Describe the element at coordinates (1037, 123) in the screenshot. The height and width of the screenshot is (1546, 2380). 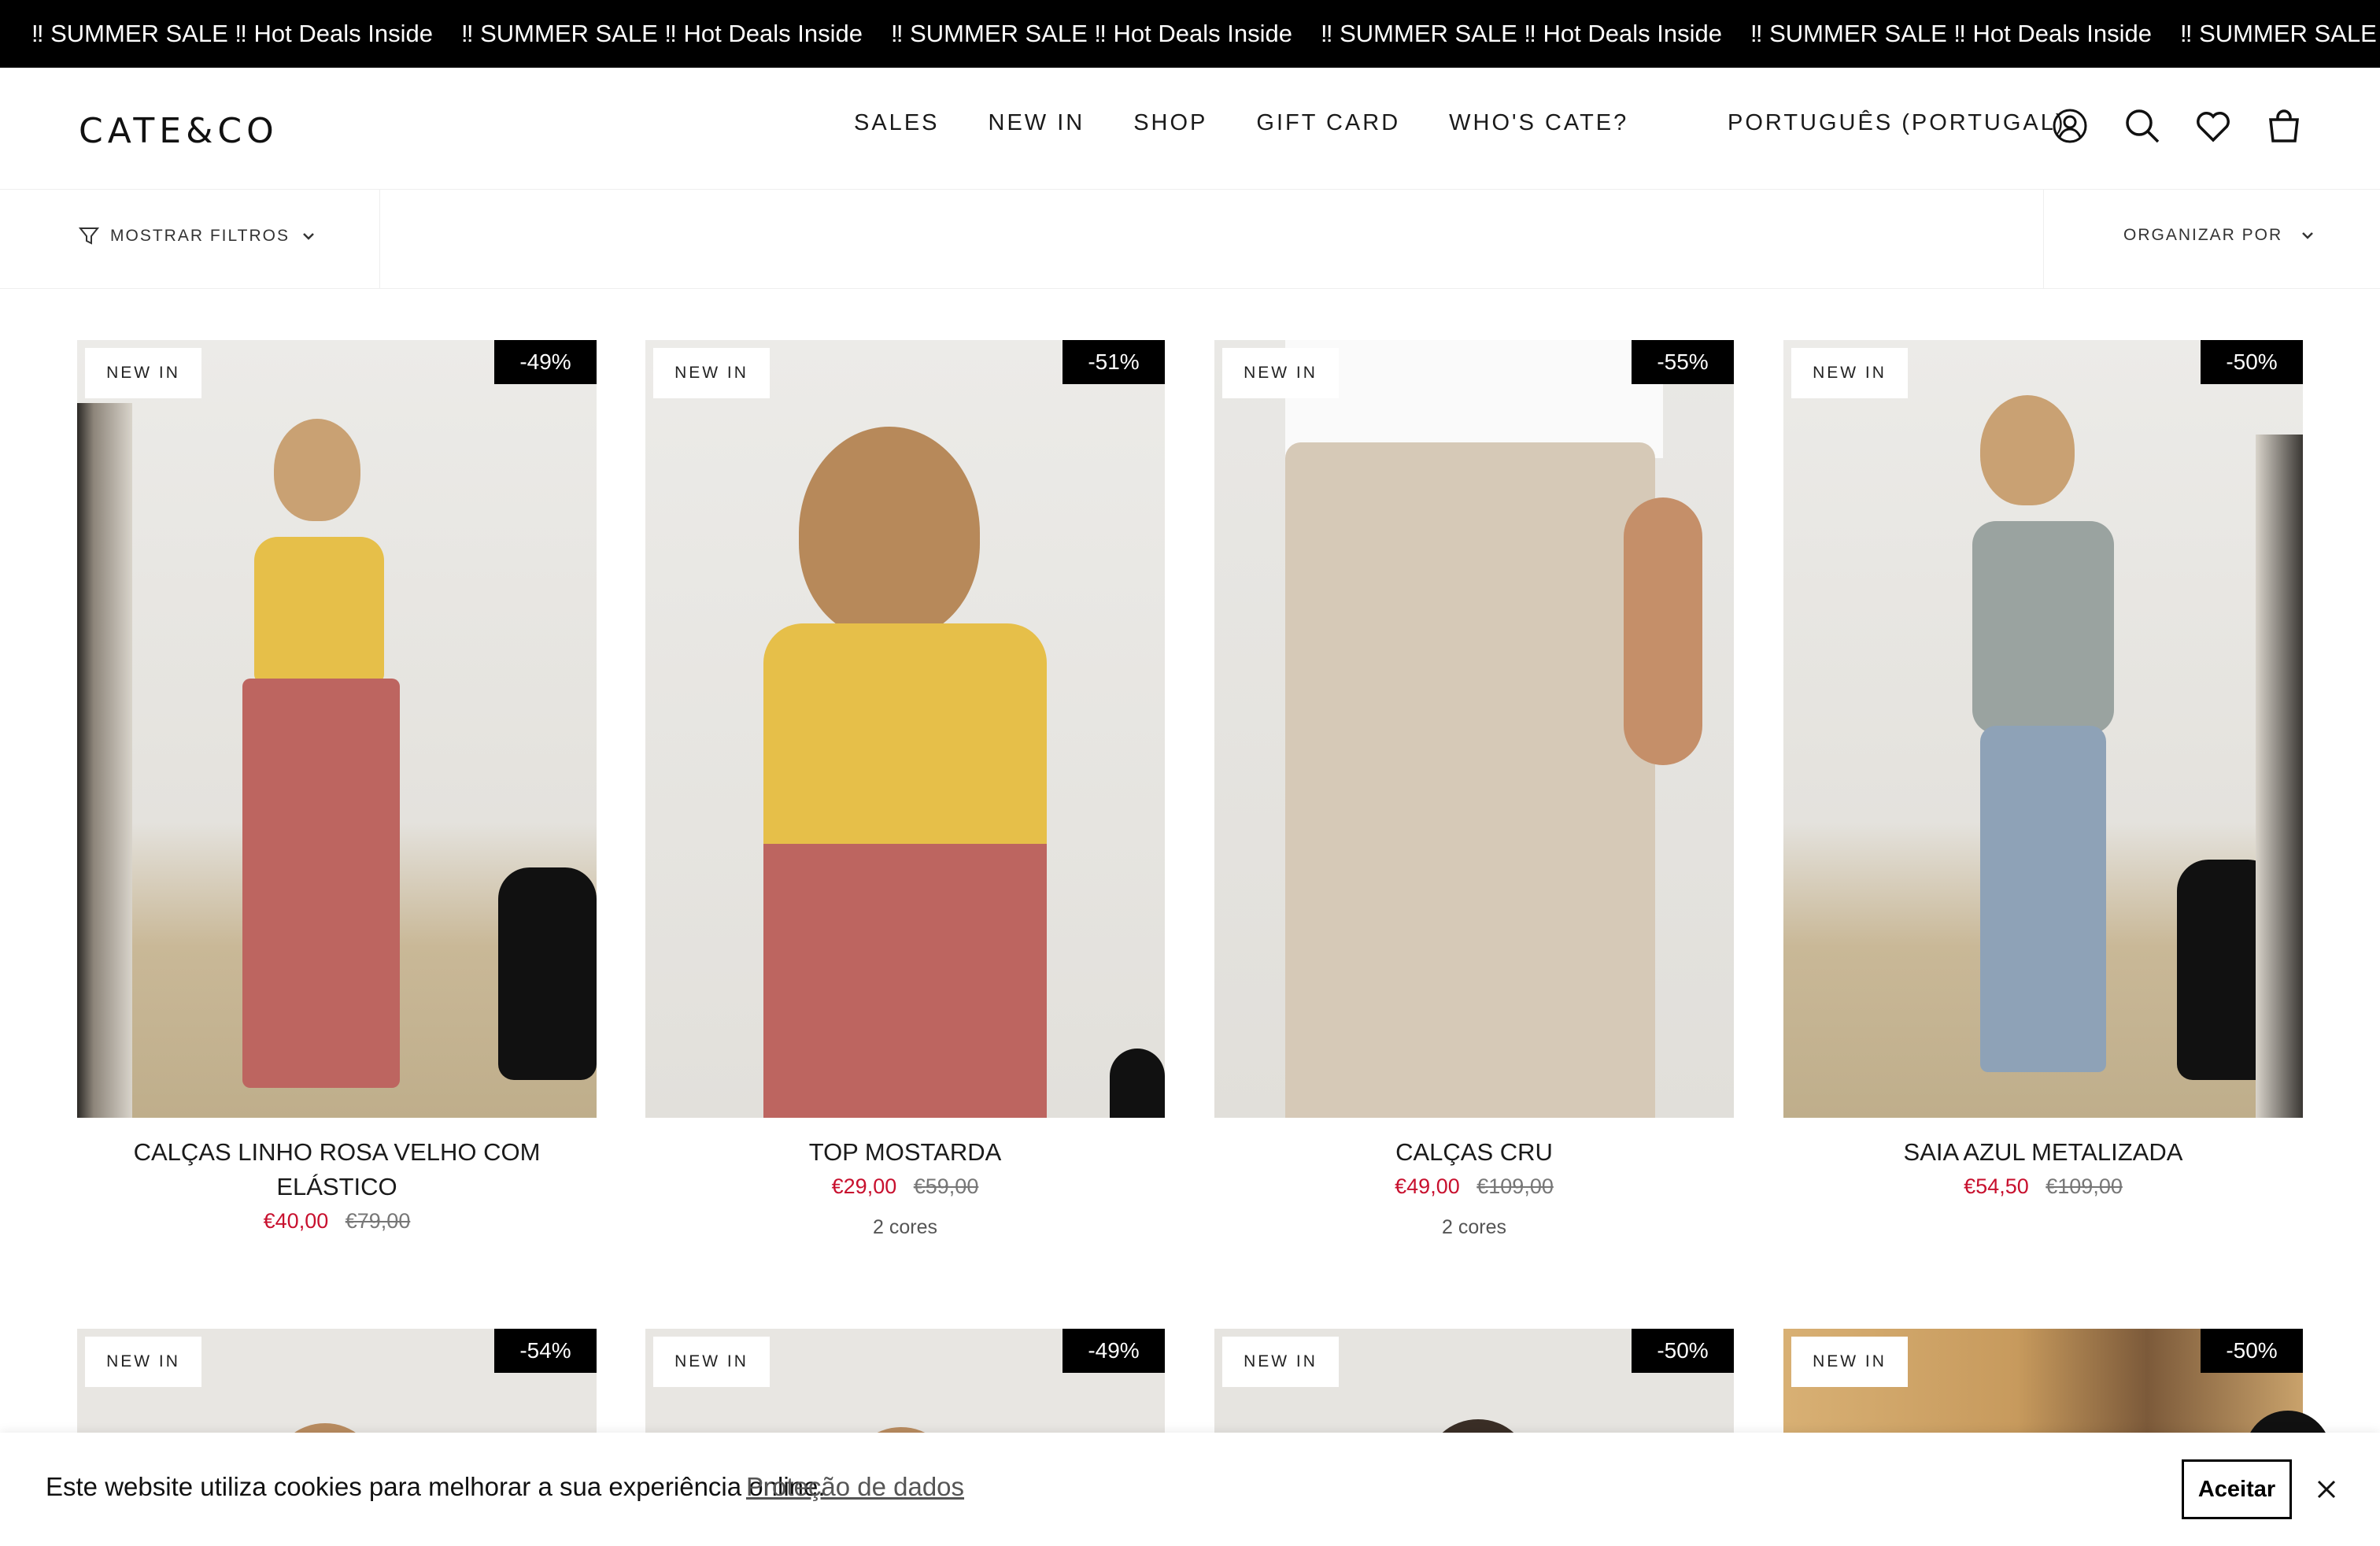
I see `nav-item-new-in: NEW IN` at that location.